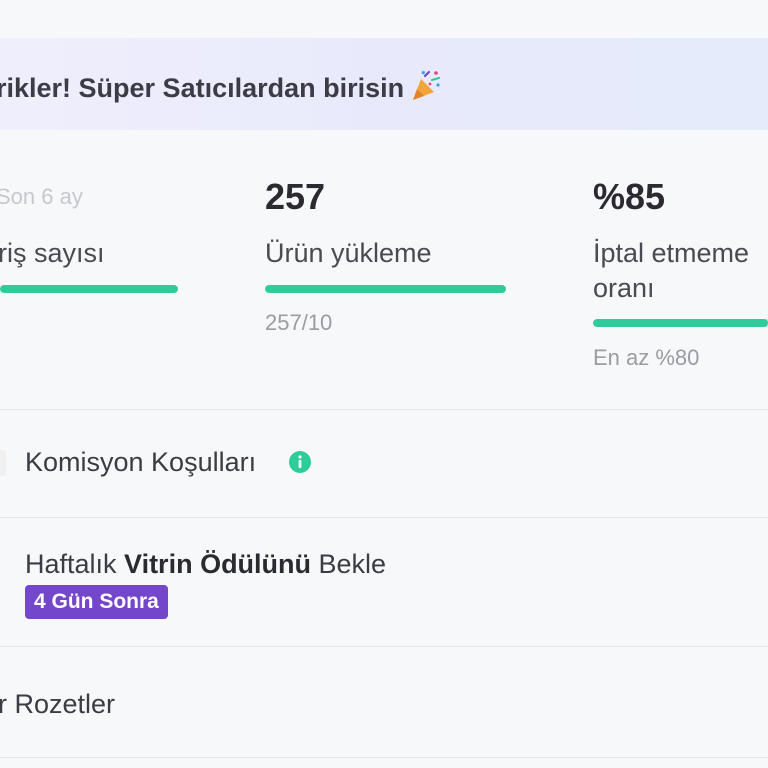 This screenshot has width=768, height=768. What do you see at coordinates (299, 322) in the screenshot?
I see `metric-uploads-sub: 257/10` at bounding box center [299, 322].